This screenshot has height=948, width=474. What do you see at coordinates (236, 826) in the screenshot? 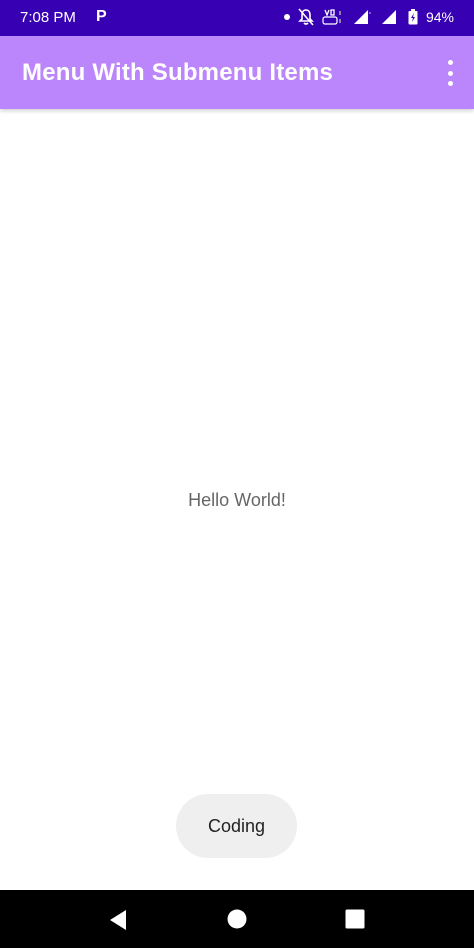
I see `toast: Coding` at bounding box center [236, 826].